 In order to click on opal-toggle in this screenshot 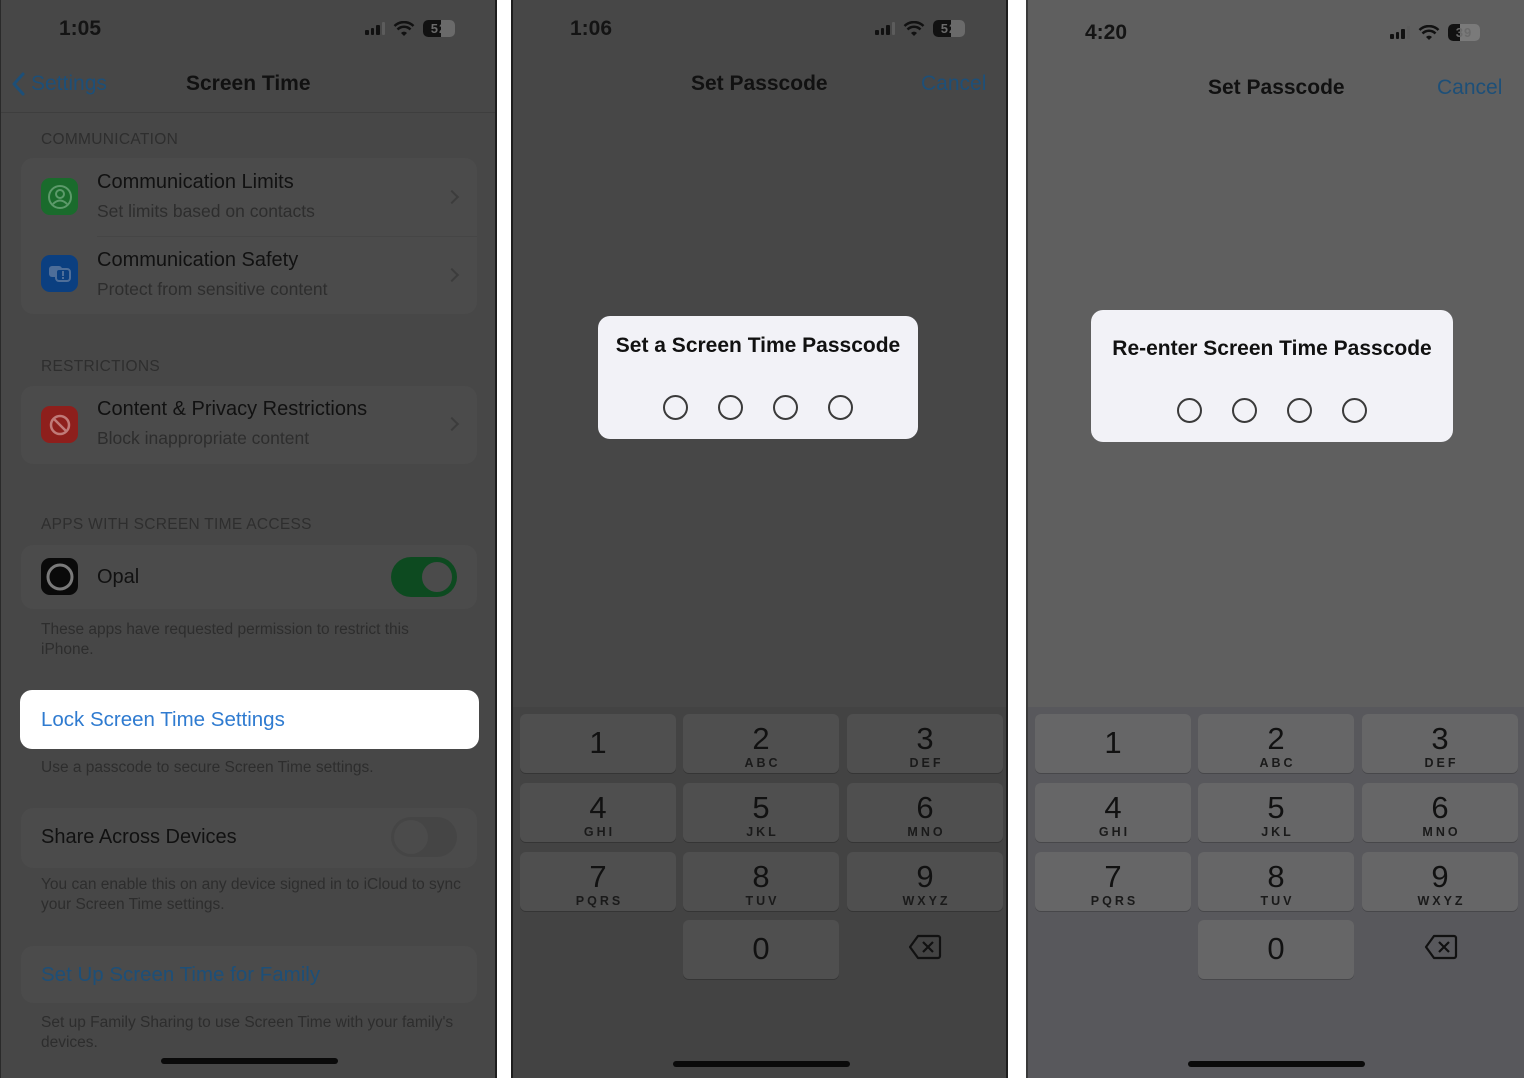, I will do `click(424, 577)`.